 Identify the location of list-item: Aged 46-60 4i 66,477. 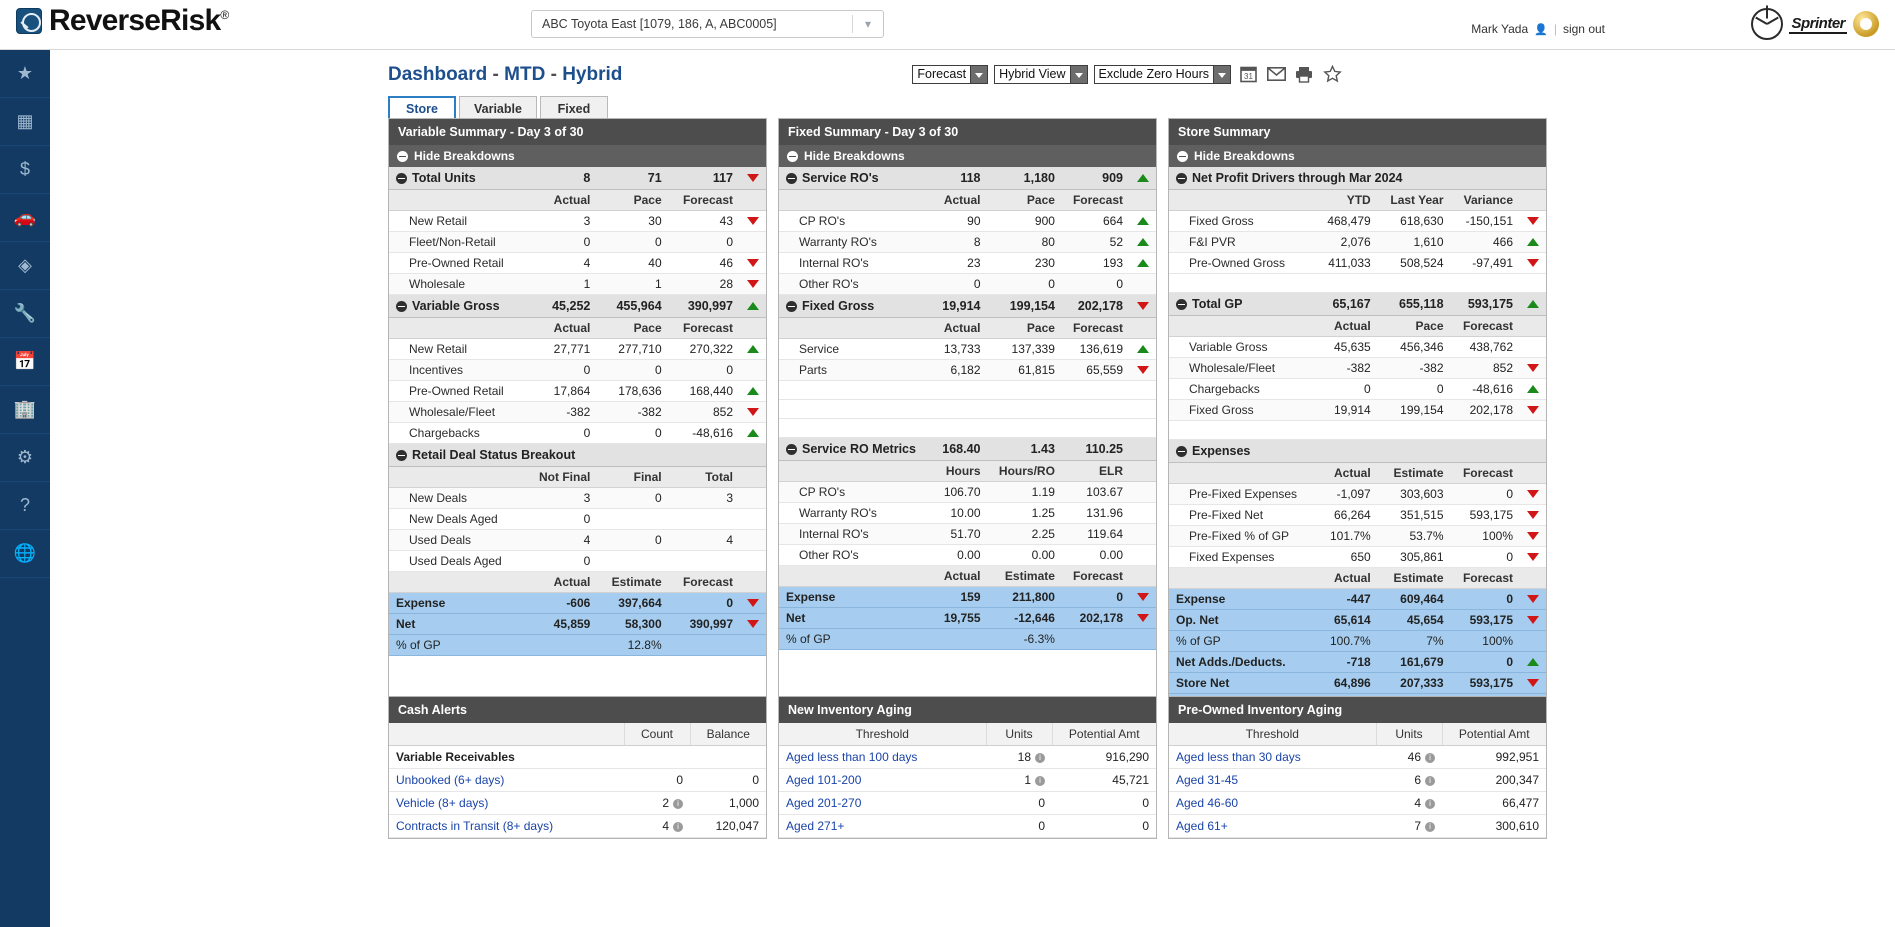
(1357, 803).